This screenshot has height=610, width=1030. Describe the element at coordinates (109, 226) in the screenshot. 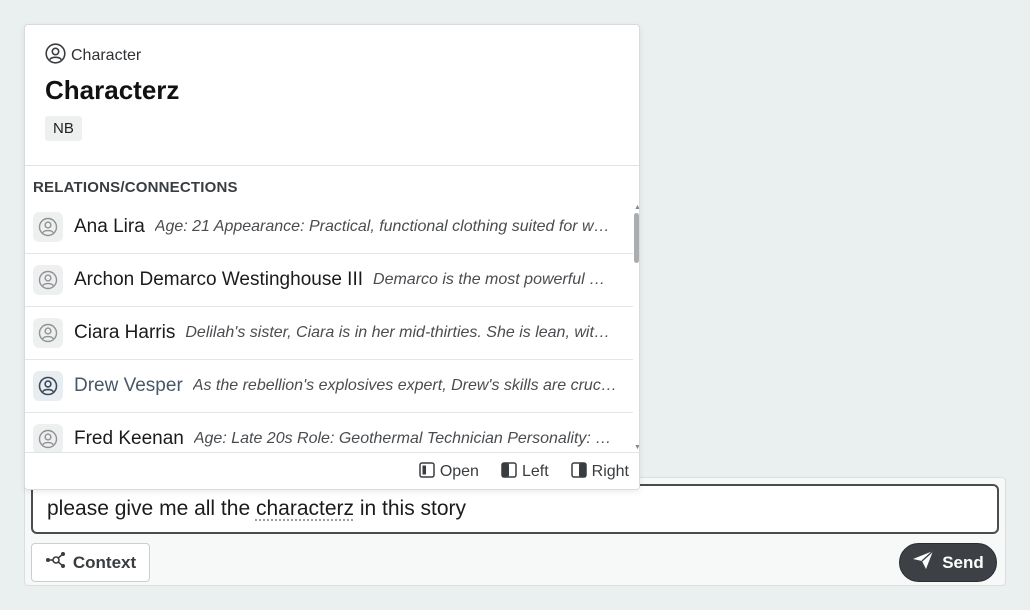

I see `relation-name: Ana Lira` at that location.